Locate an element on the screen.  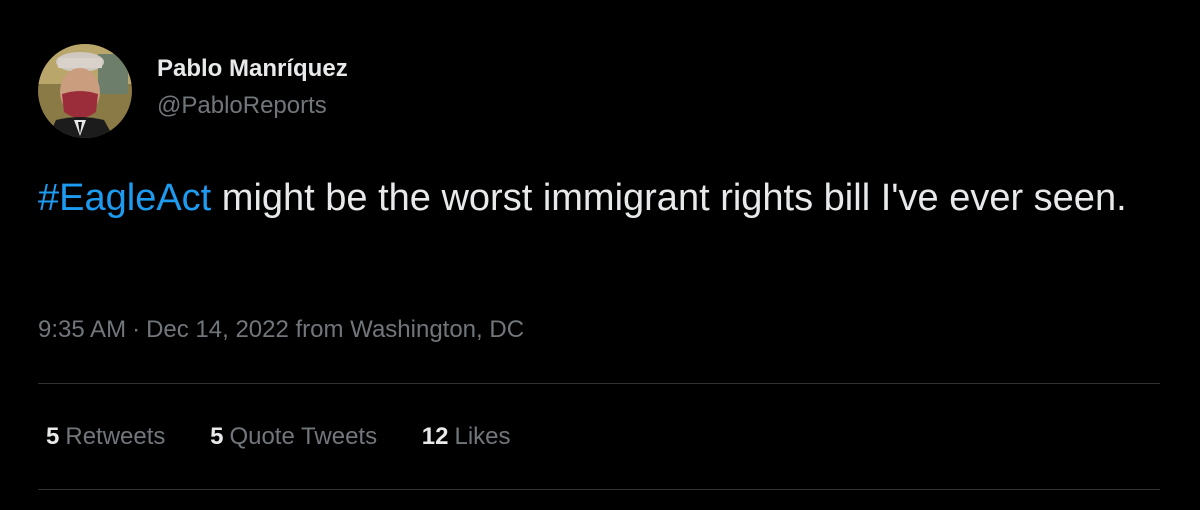
tweet-time: 9:35 AM is located at coordinates (82, 329).